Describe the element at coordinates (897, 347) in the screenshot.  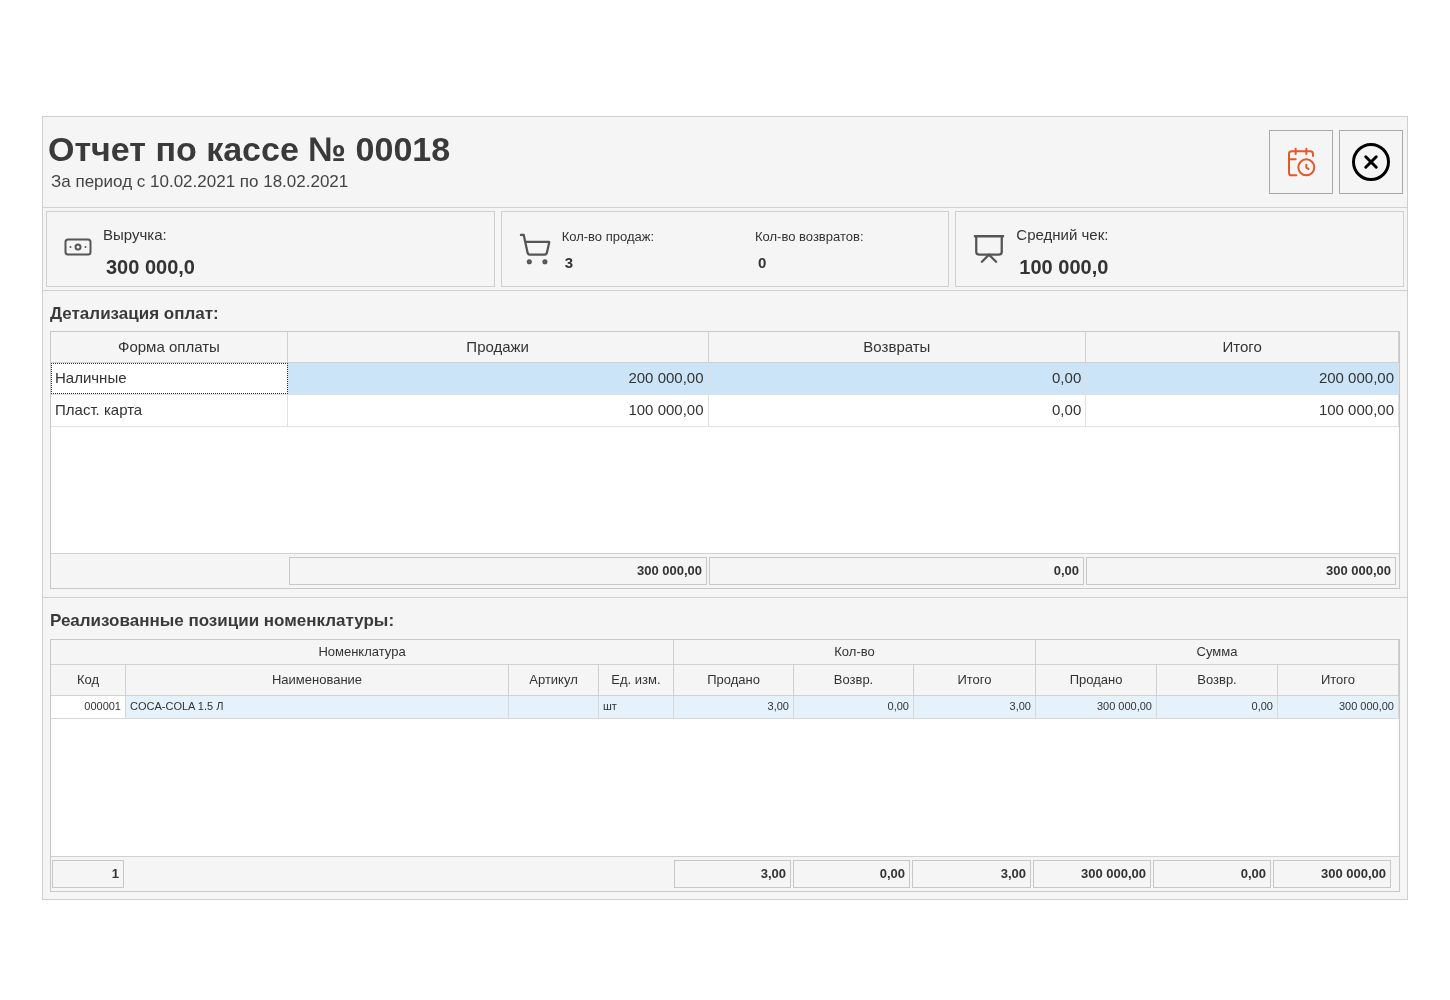
I see `column-header: Возвраты` at that location.